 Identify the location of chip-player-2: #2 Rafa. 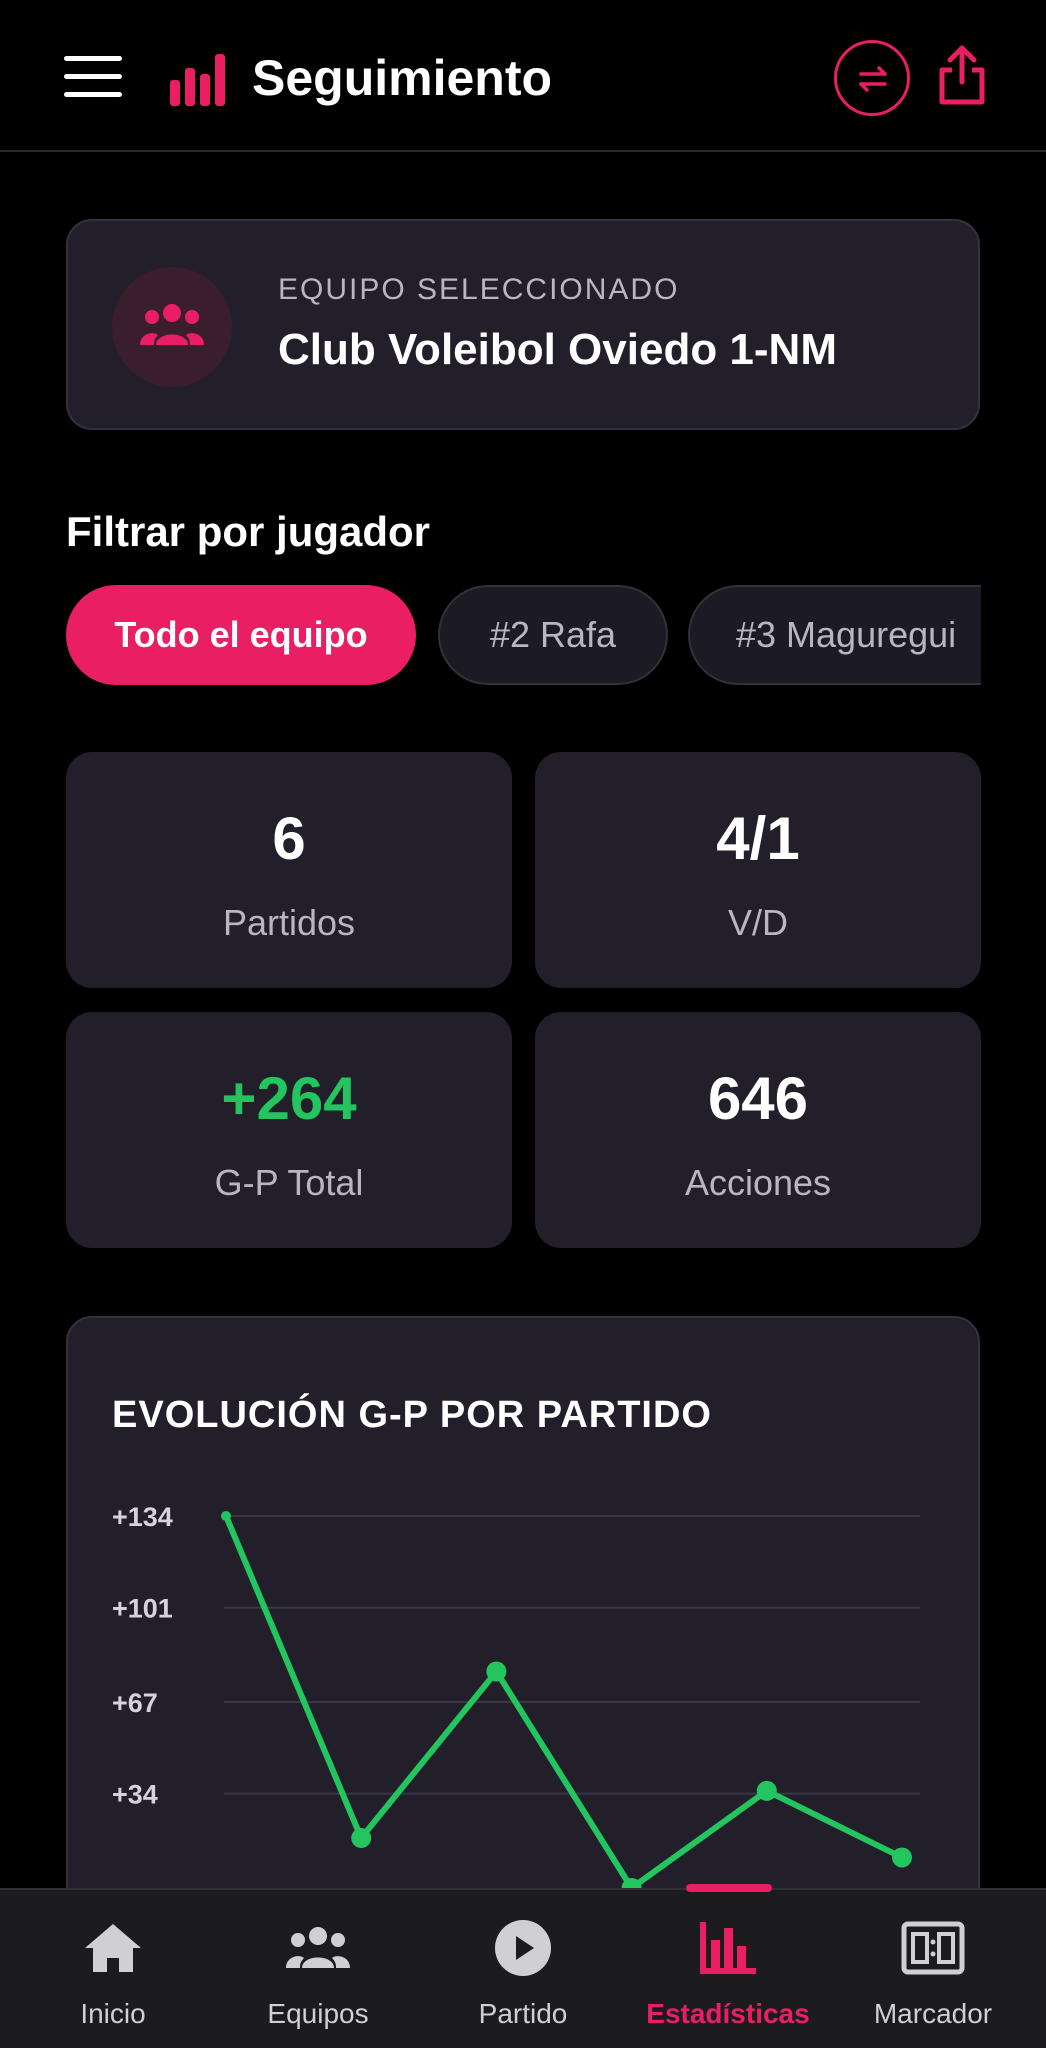
(553, 635).